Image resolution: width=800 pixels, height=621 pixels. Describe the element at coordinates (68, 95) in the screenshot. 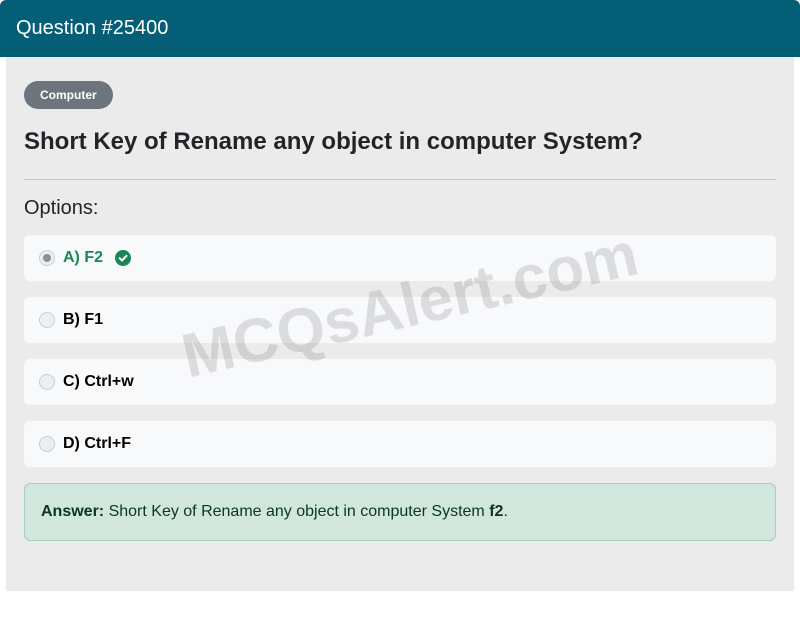

I see `category-badge: Computer` at that location.